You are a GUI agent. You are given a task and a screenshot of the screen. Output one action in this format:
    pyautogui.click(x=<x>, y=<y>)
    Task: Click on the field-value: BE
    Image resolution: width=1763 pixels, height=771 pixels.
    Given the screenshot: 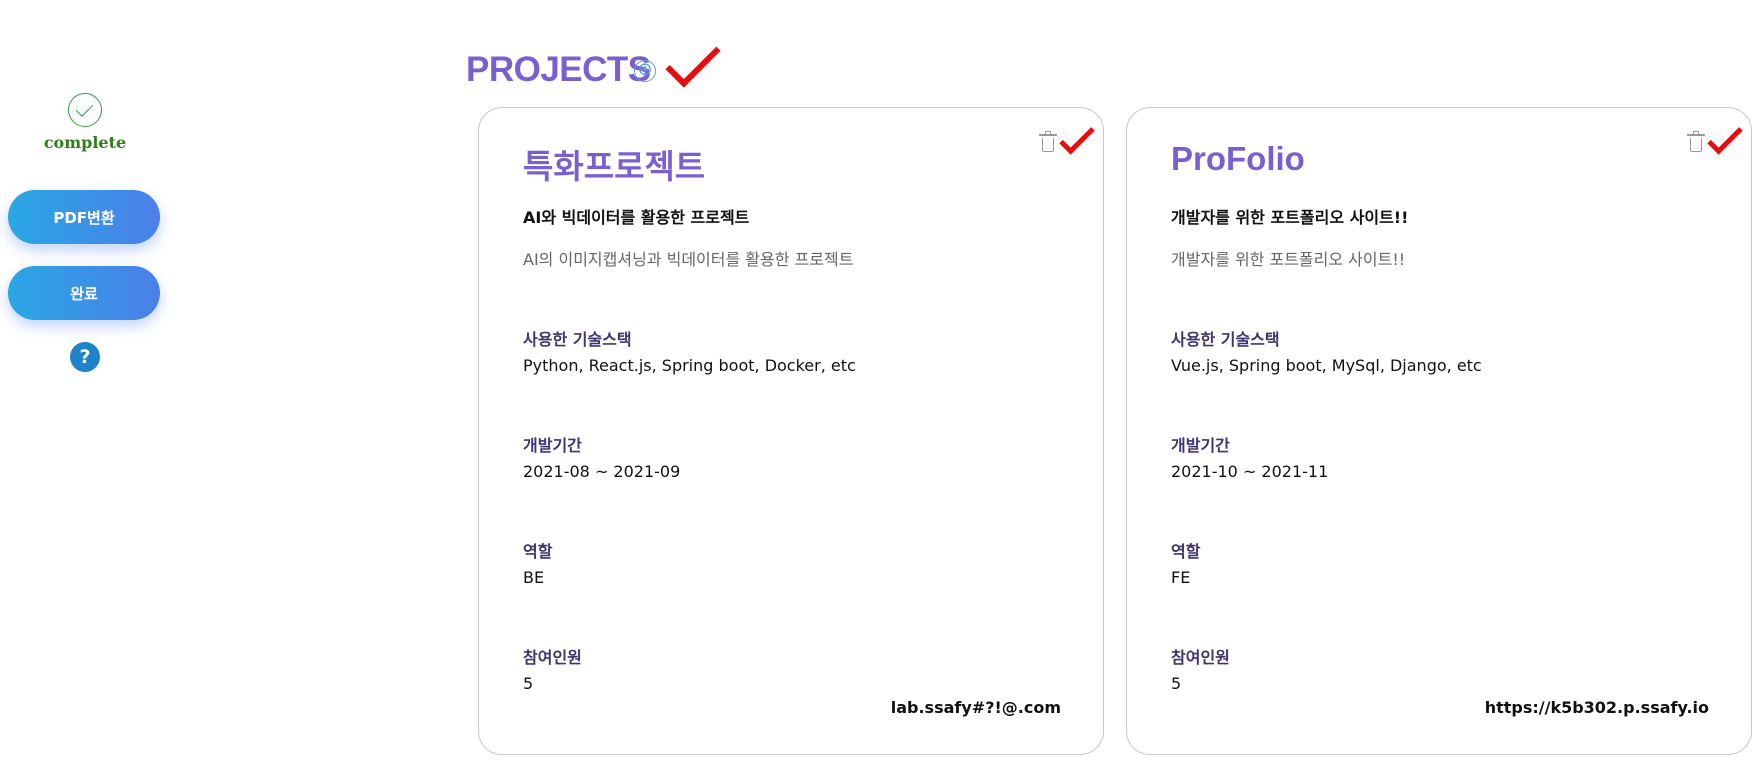 What is the action you would take?
    pyautogui.click(x=534, y=577)
    